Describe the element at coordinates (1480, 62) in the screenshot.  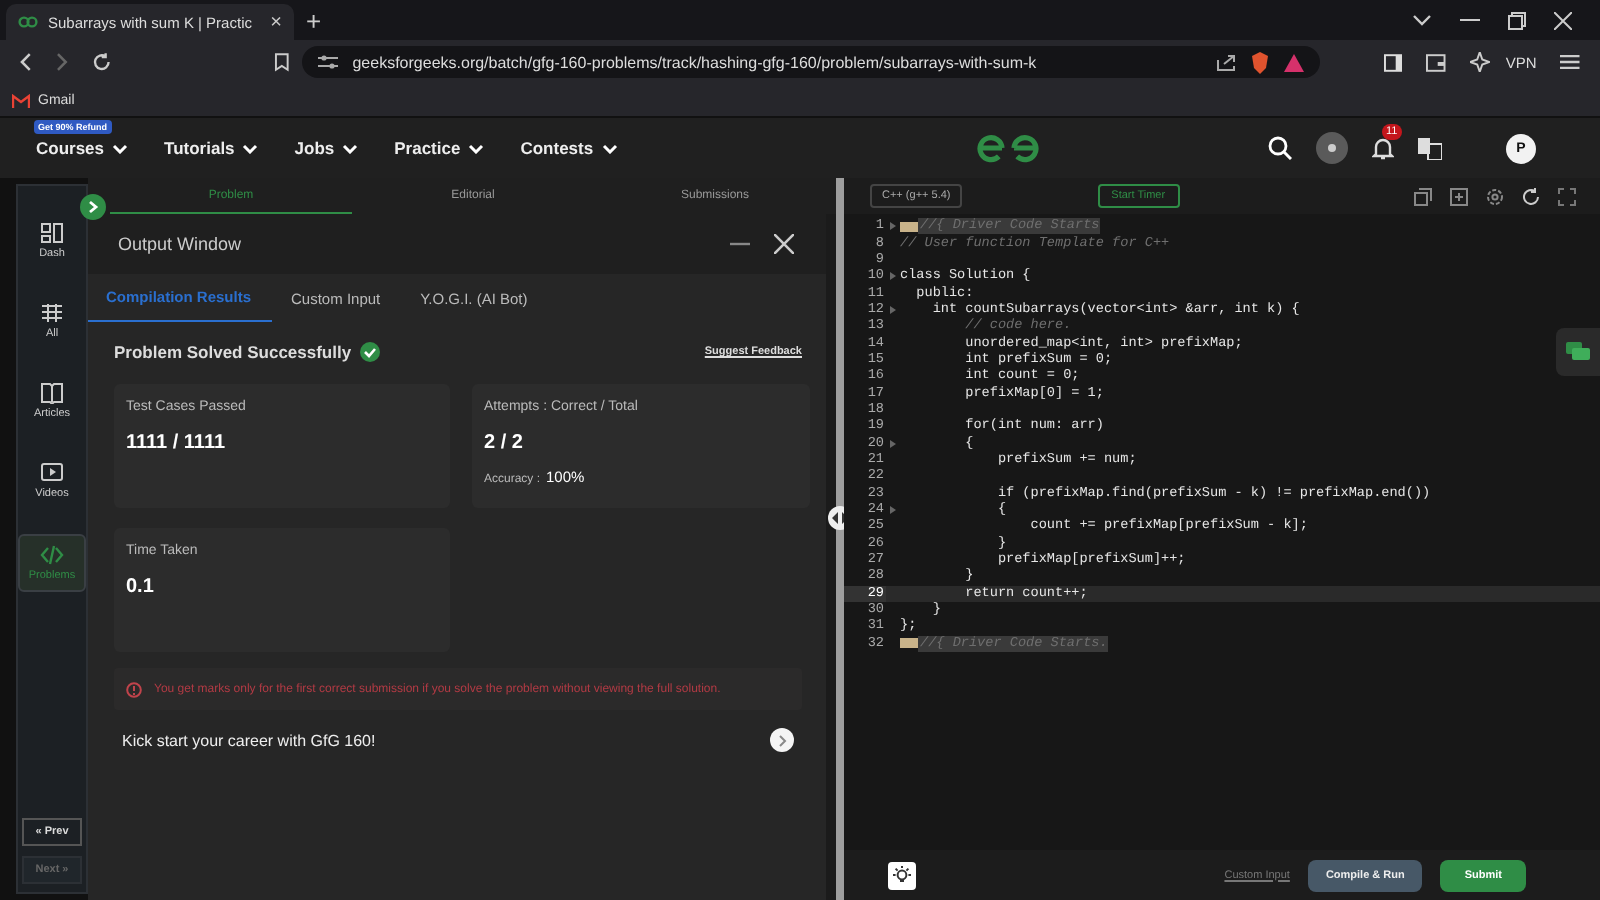
I see `sparkle-icon` at that location.